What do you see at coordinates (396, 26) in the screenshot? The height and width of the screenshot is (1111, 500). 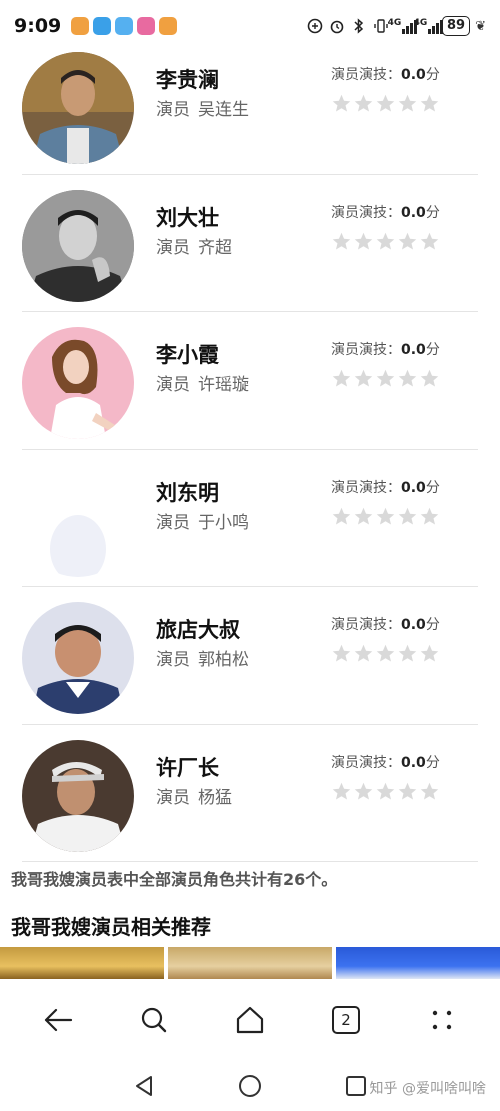 I see `status-right: 4G 4G 89 ❦` at bounding box center [396, 26].